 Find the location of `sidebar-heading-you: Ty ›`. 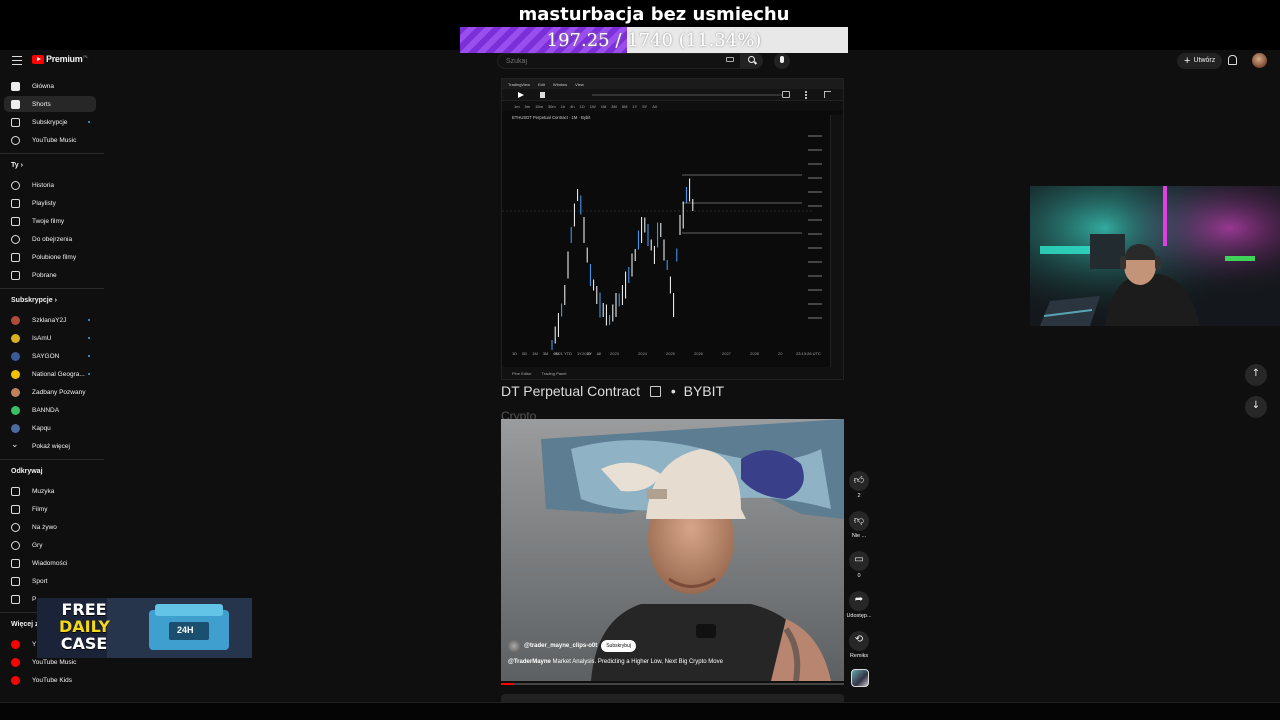

sidebar-heading-you: Ty › is located at coordinates (17, 165).